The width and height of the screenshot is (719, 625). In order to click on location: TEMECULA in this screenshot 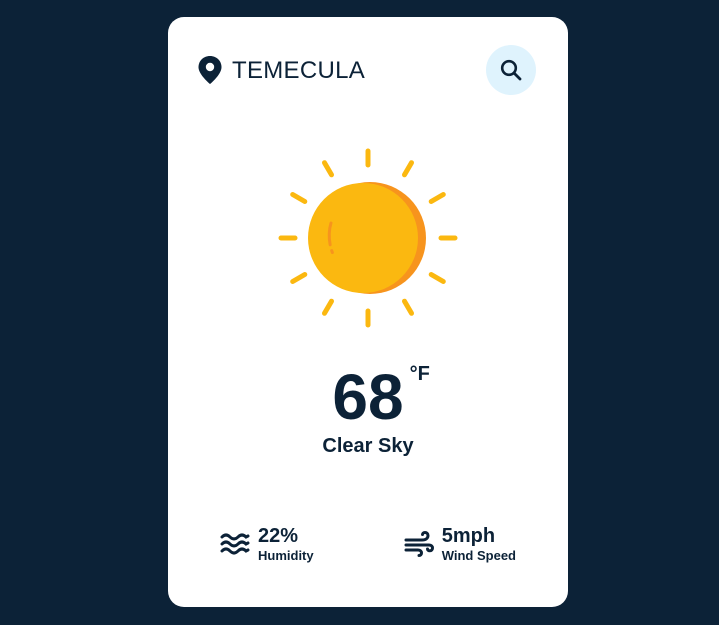, I will do `click(281, 70)`.